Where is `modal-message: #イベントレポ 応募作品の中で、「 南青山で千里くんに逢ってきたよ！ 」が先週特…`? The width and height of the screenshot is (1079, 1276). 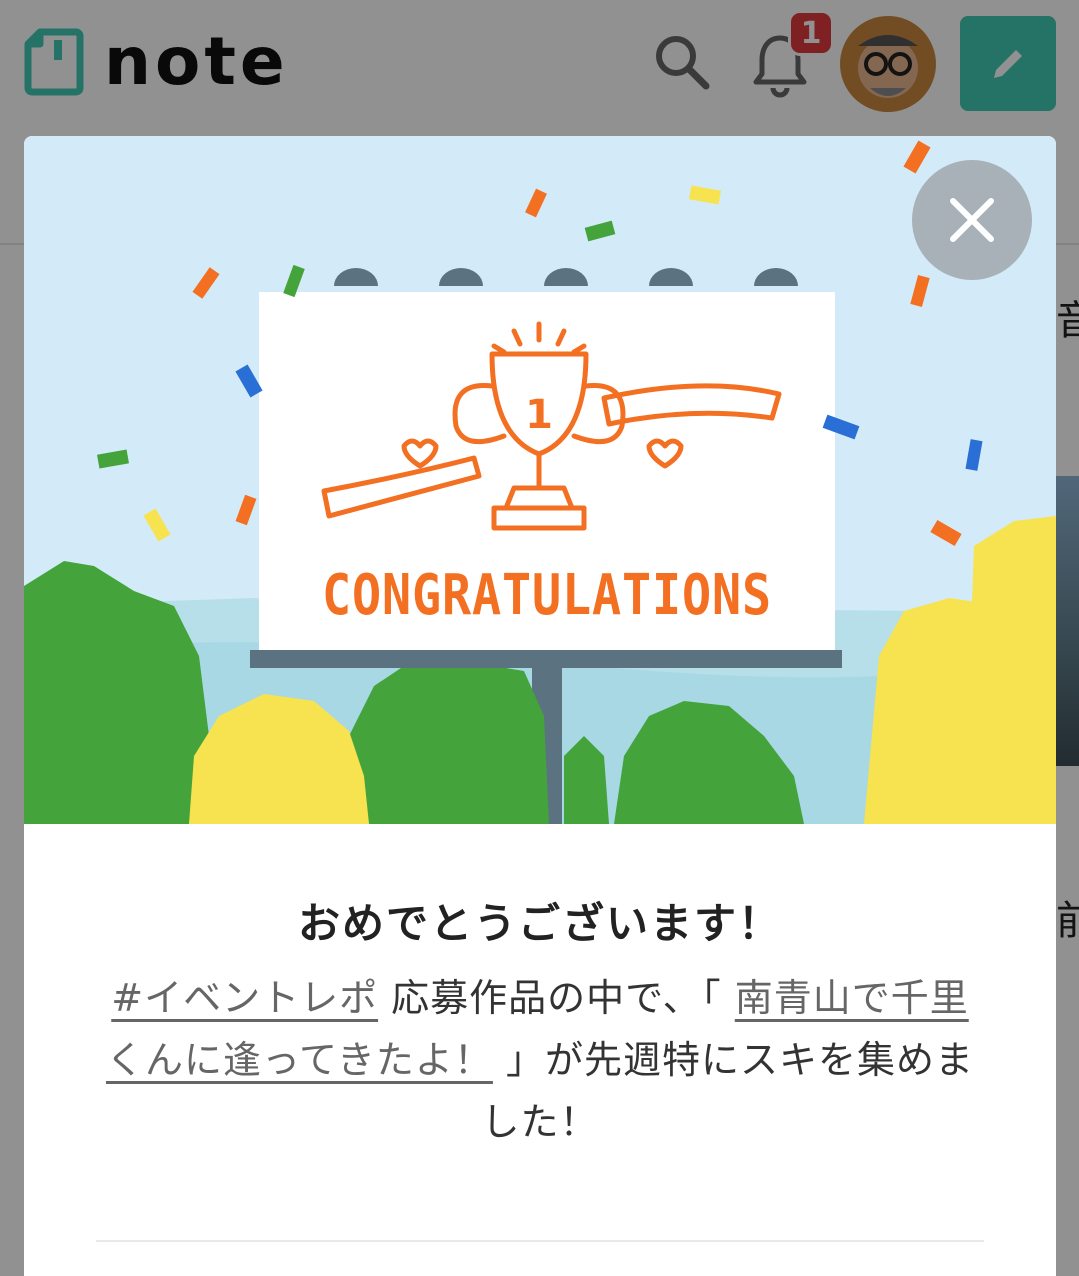 modal-message: #イベントレポ 応募作品の中で、「 南青山で千里くんに逢ってきたよ！ 」が先週特… is located at coordinates (540, 1060).